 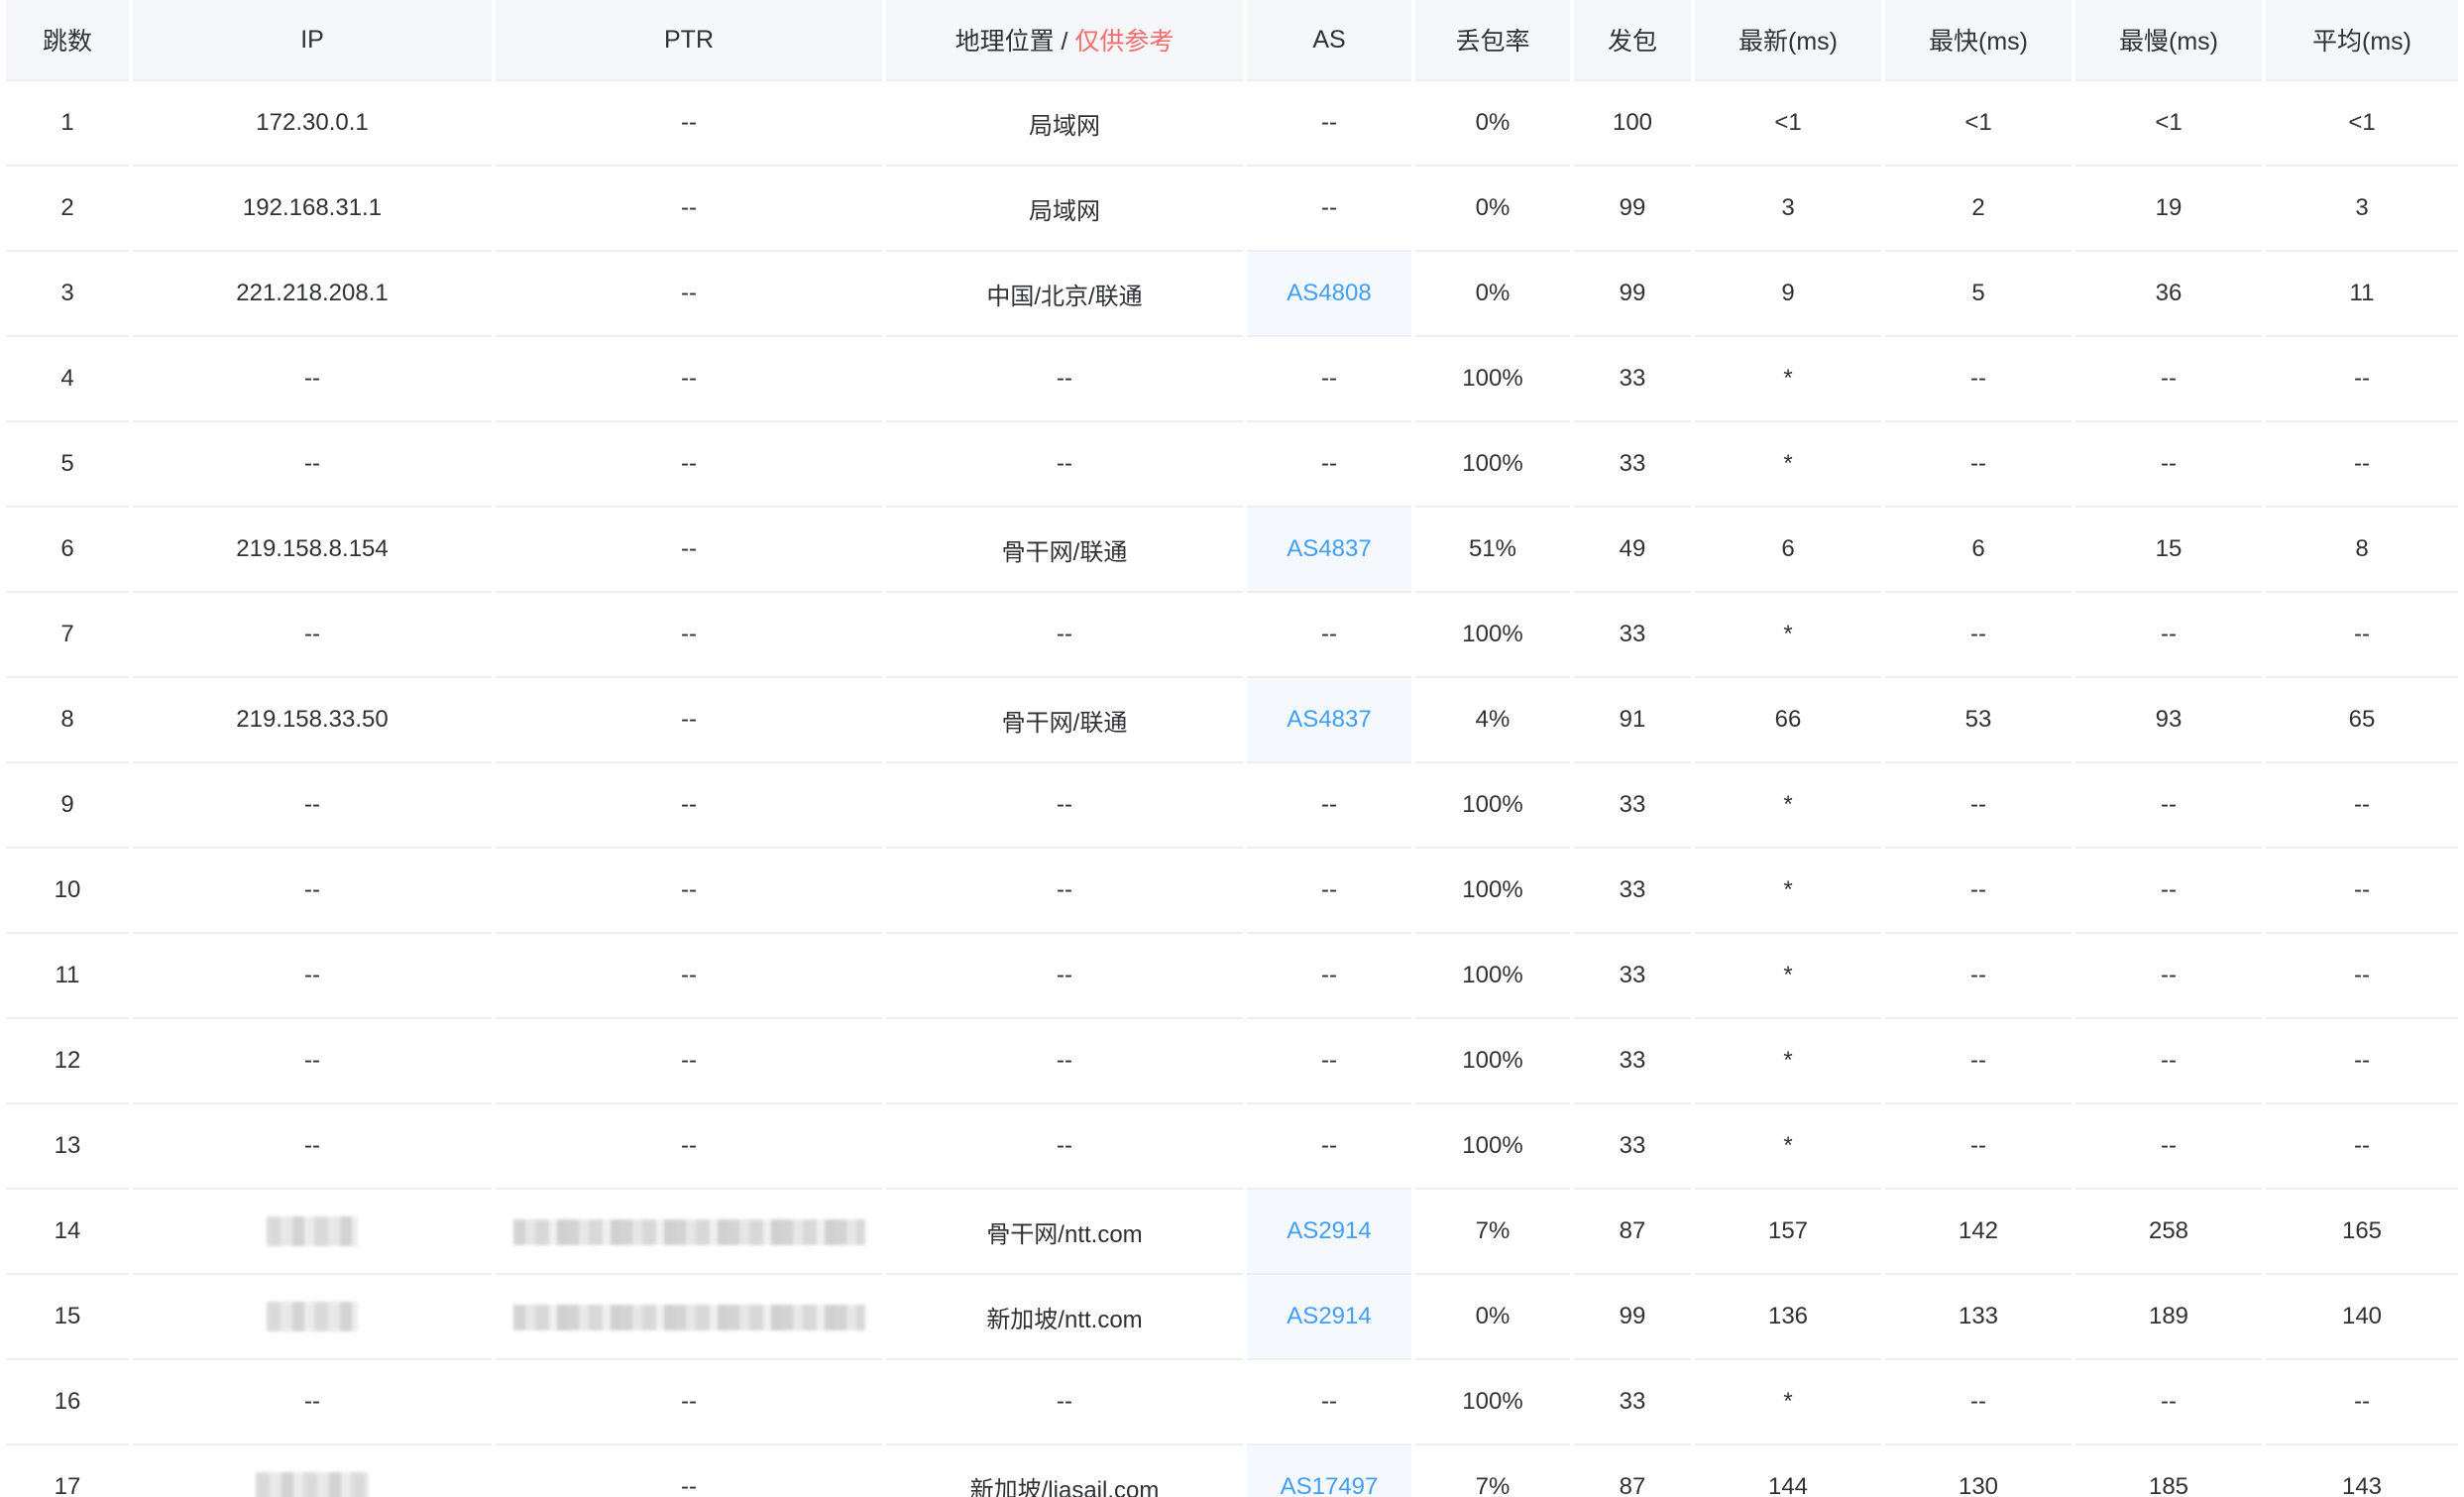 What do you see at coordinates (2361, 1232) in the screenshot?
I see `avg-cell: 165` at bounding box center [2361, 1232].